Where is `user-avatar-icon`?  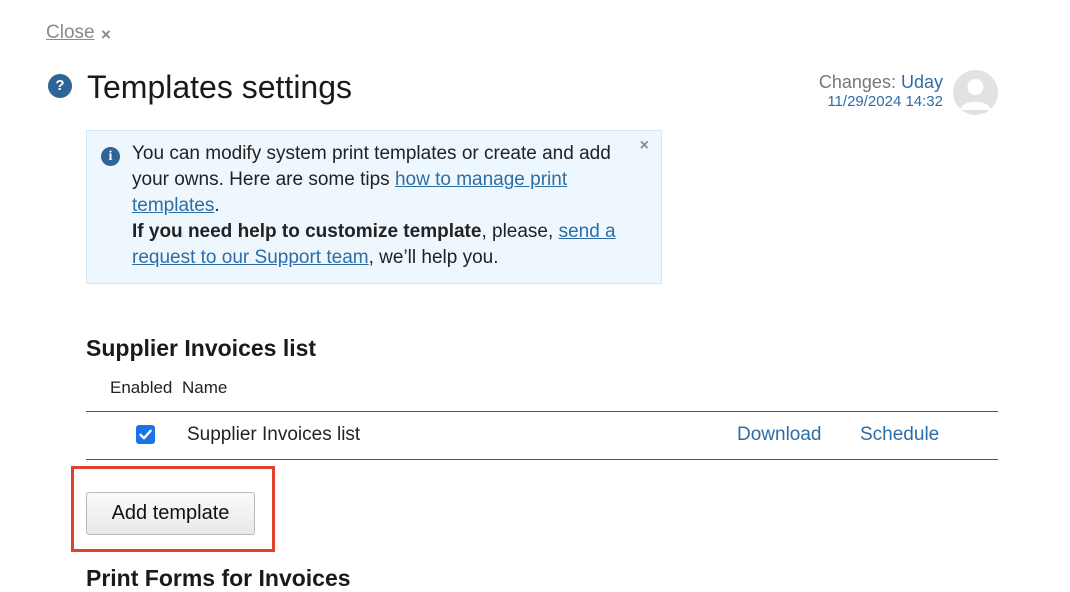 user-avatar-icon is located at coordinates (975, 94).